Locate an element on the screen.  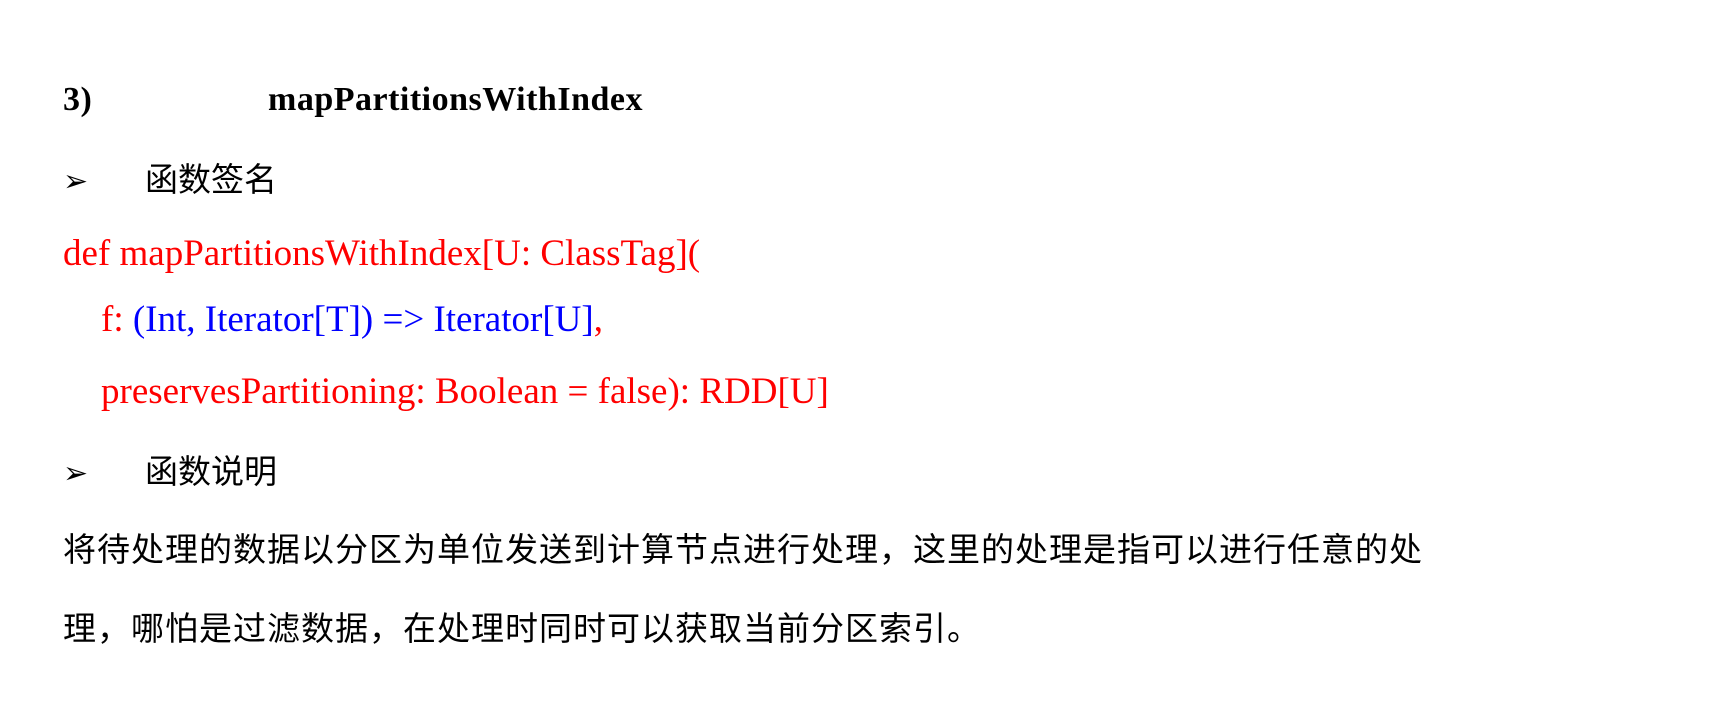
section-heading: 3) mapPartitionsWithIndex is located at coordinates (353, 100).